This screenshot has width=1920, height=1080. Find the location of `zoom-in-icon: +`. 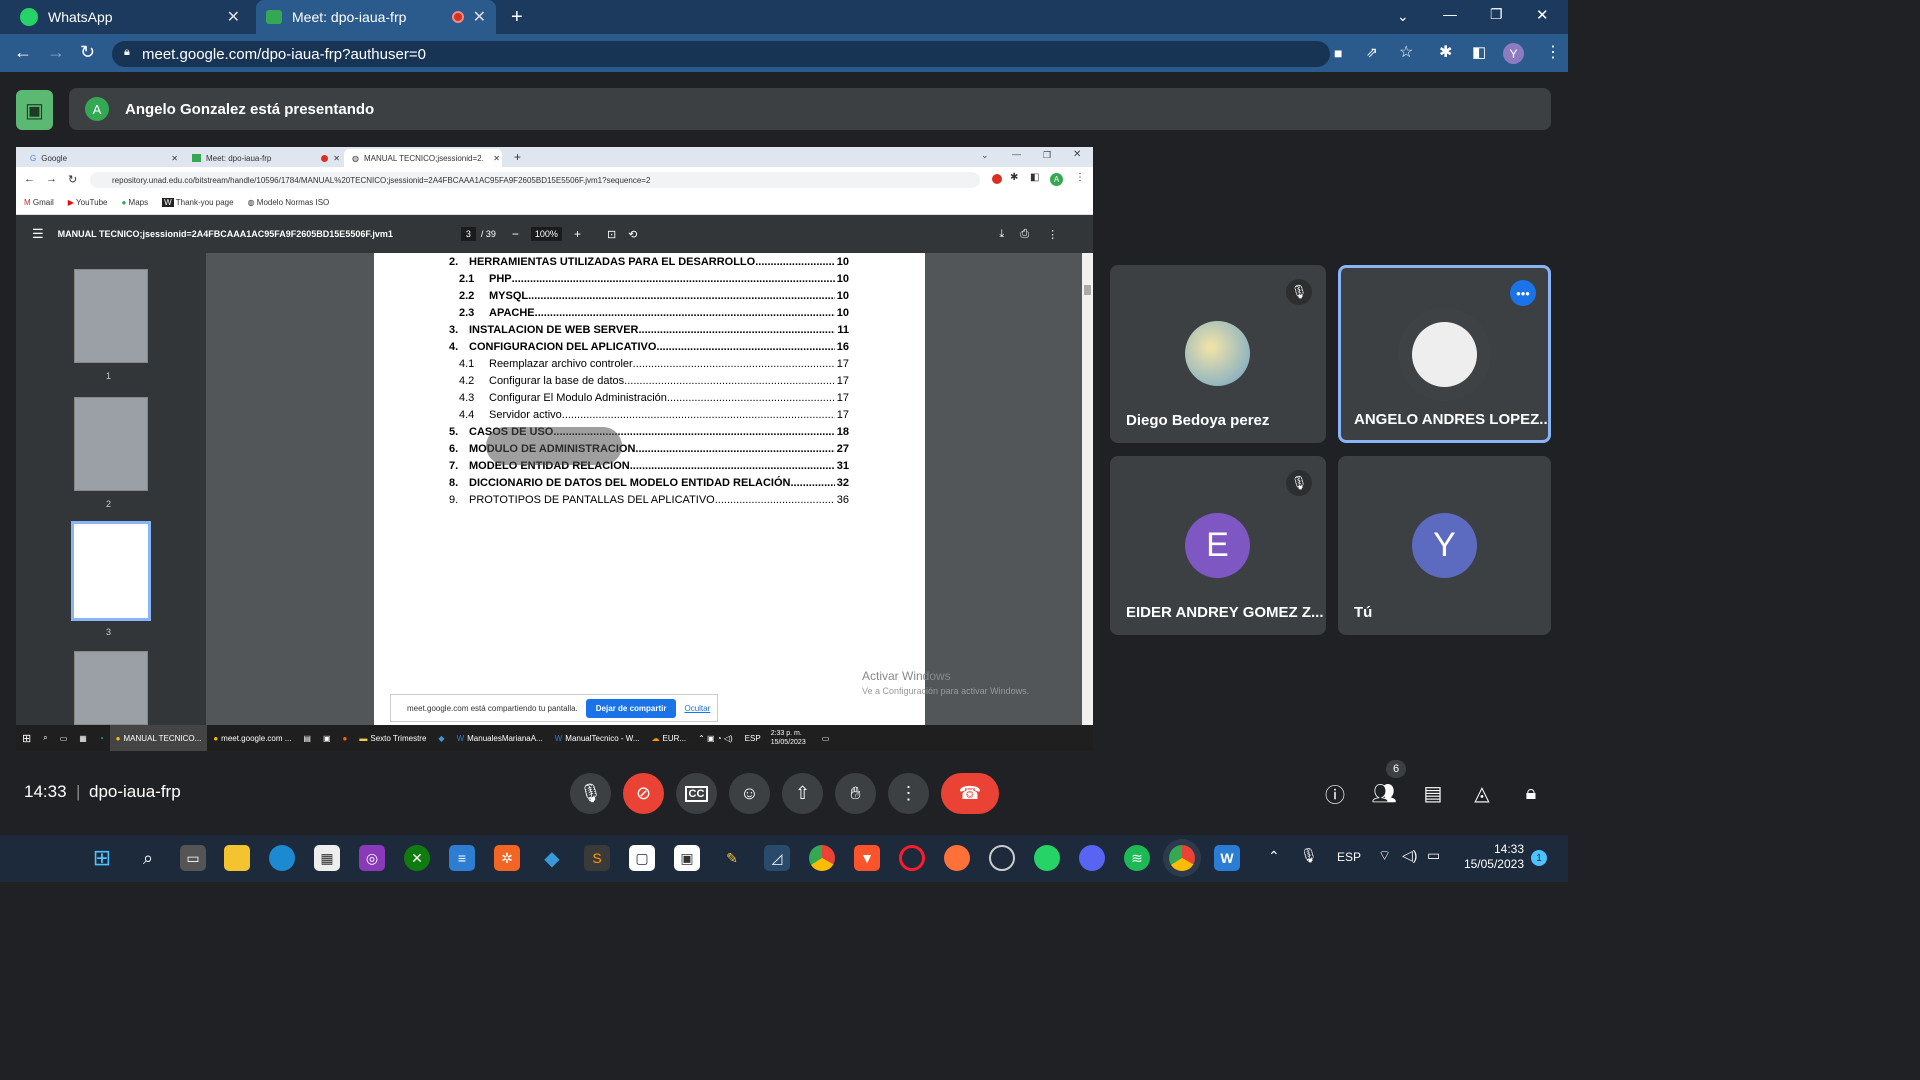

zoom-in-icon: + is located at coordinates (577, 234).